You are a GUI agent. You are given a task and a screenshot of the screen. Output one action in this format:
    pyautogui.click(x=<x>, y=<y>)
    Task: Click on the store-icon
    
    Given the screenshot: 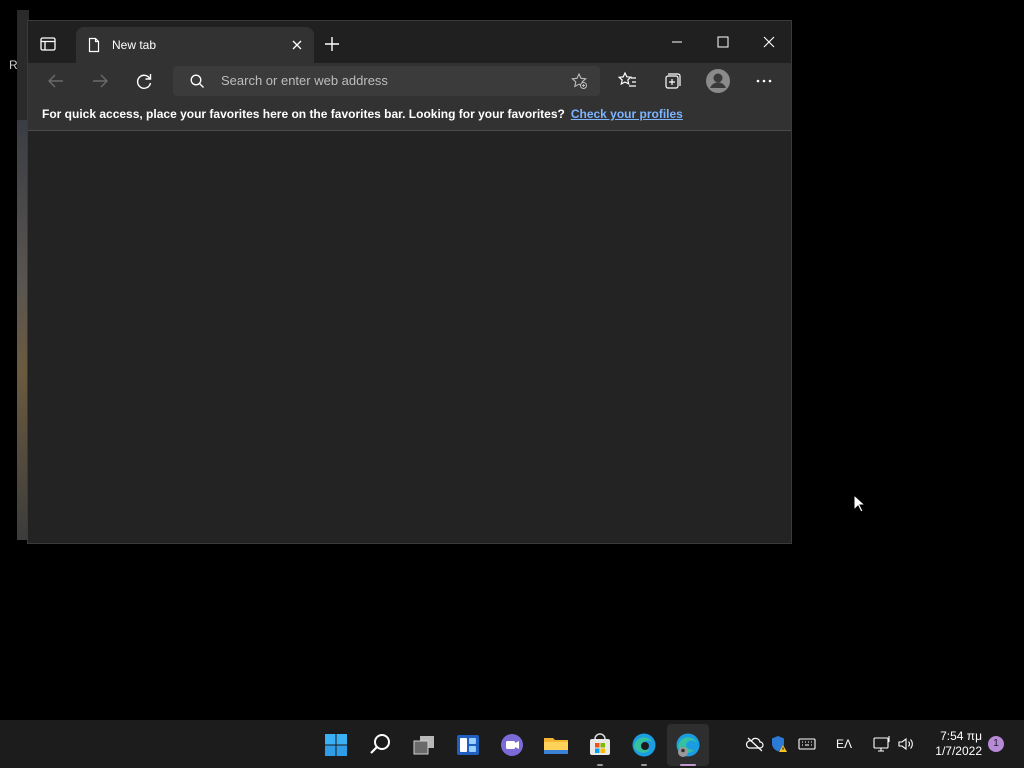 What is the action you would take?
    pyautogui.click(x=600, y=745)
    